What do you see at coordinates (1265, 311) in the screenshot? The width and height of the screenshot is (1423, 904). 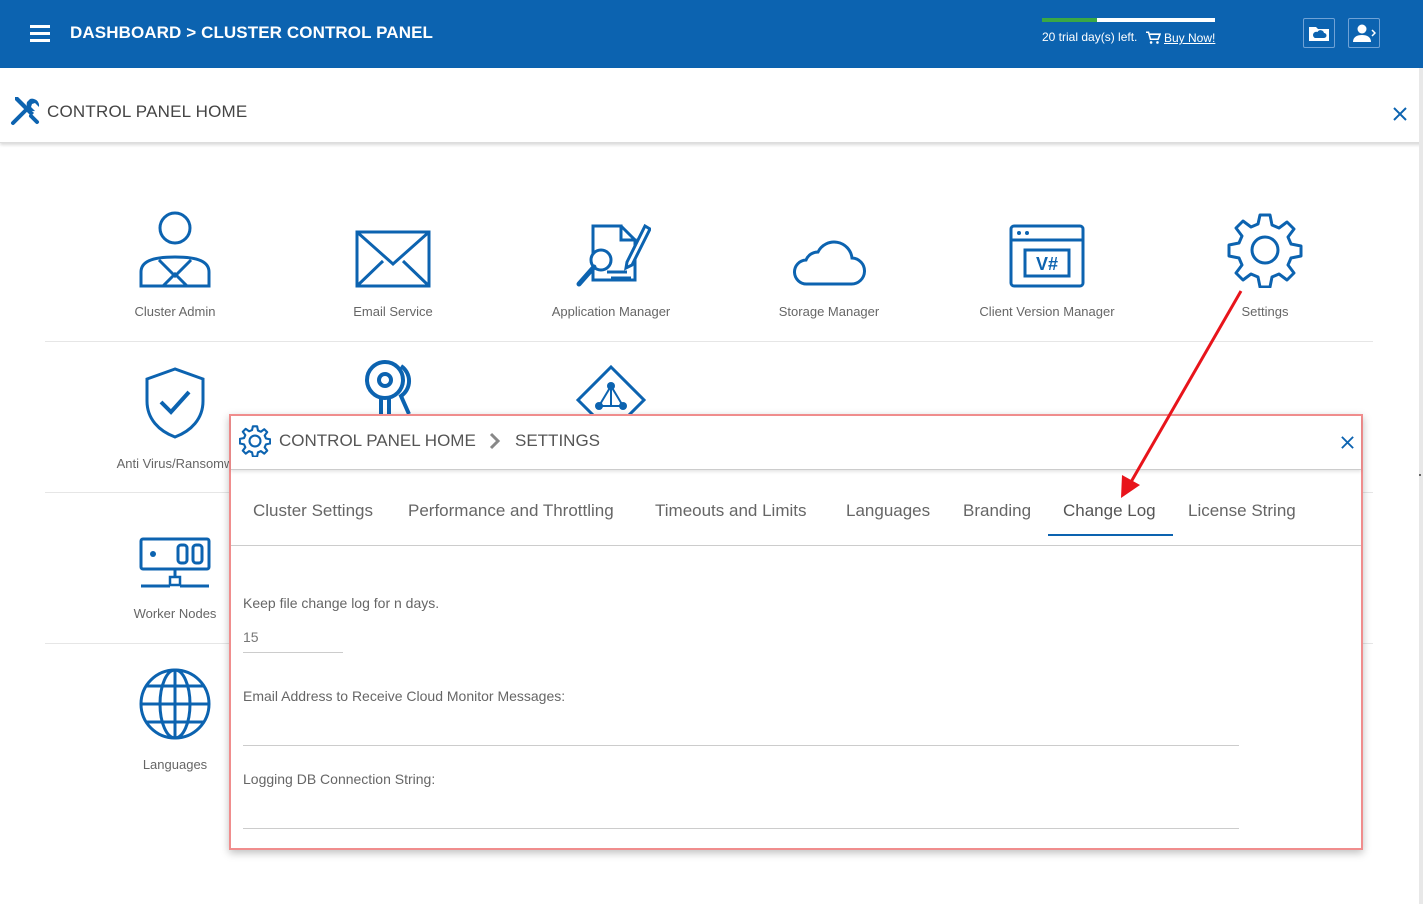 I see `app-label: Settings` at bounding box center [1265, 311].